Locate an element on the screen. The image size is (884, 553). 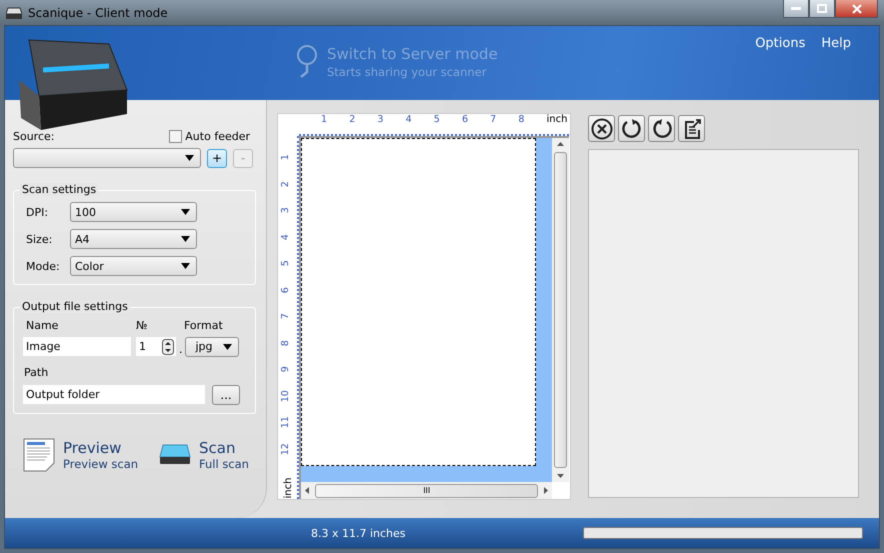
field-label: Name is located at coordinates (42, 325).